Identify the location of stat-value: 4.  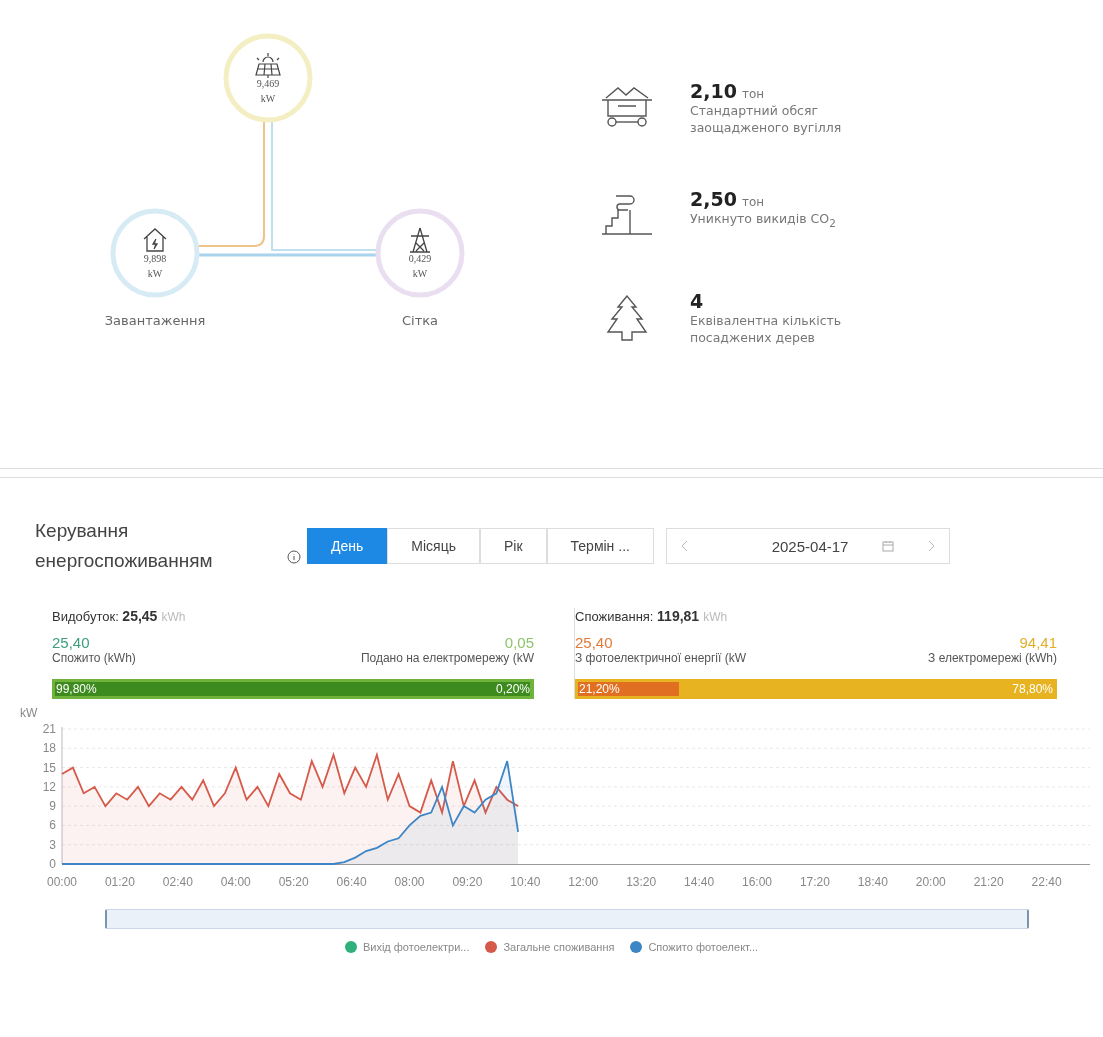
(697, 301).